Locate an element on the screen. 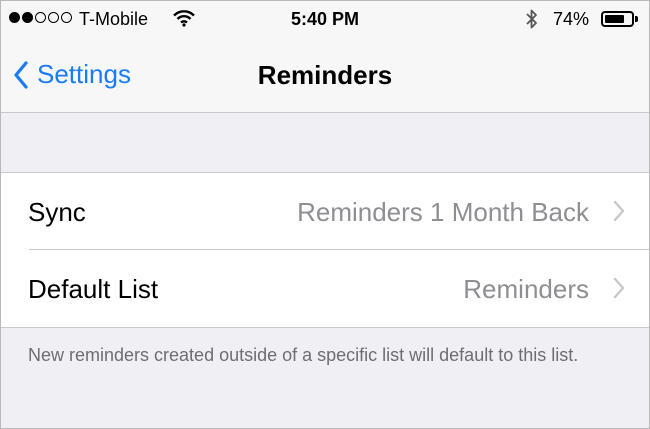  battery-level-fill is located at coordinates (614, 19).